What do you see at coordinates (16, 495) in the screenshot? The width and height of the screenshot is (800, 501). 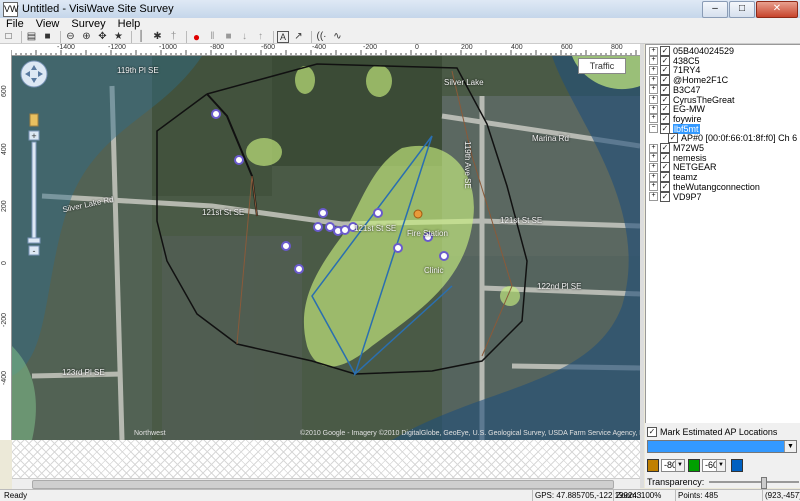 I see `status-ready: Ready` at bounding box center [16, 495].